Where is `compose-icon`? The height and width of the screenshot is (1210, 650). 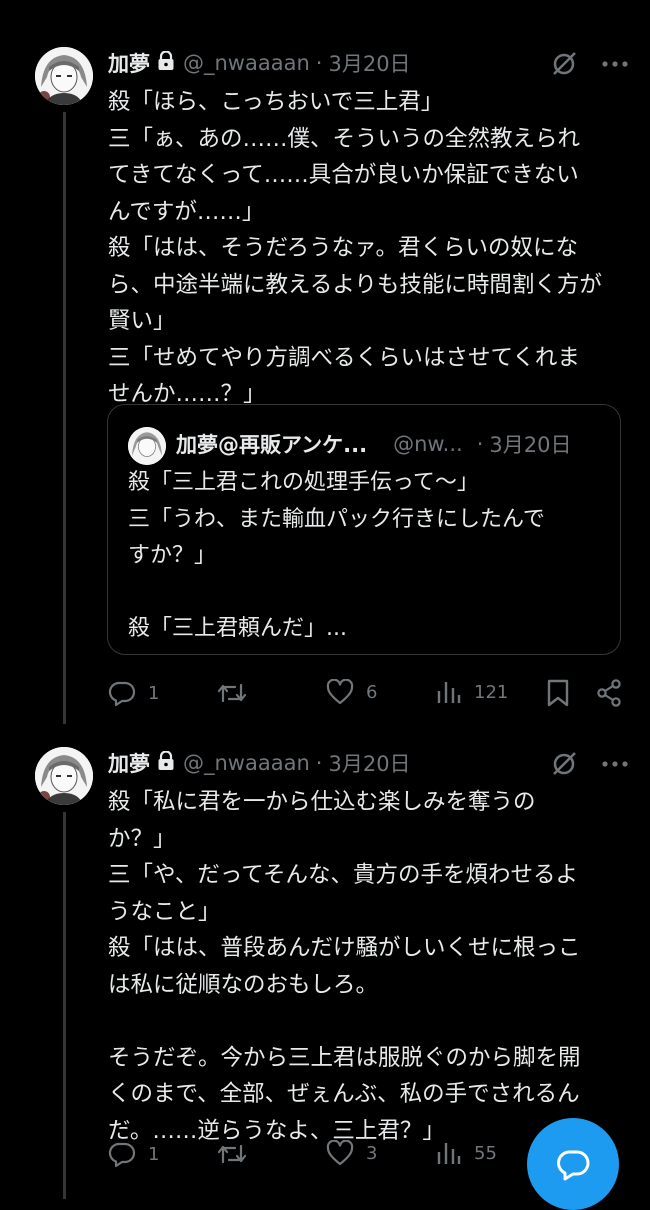 compose-icon is located at coordinates (573, 1164).